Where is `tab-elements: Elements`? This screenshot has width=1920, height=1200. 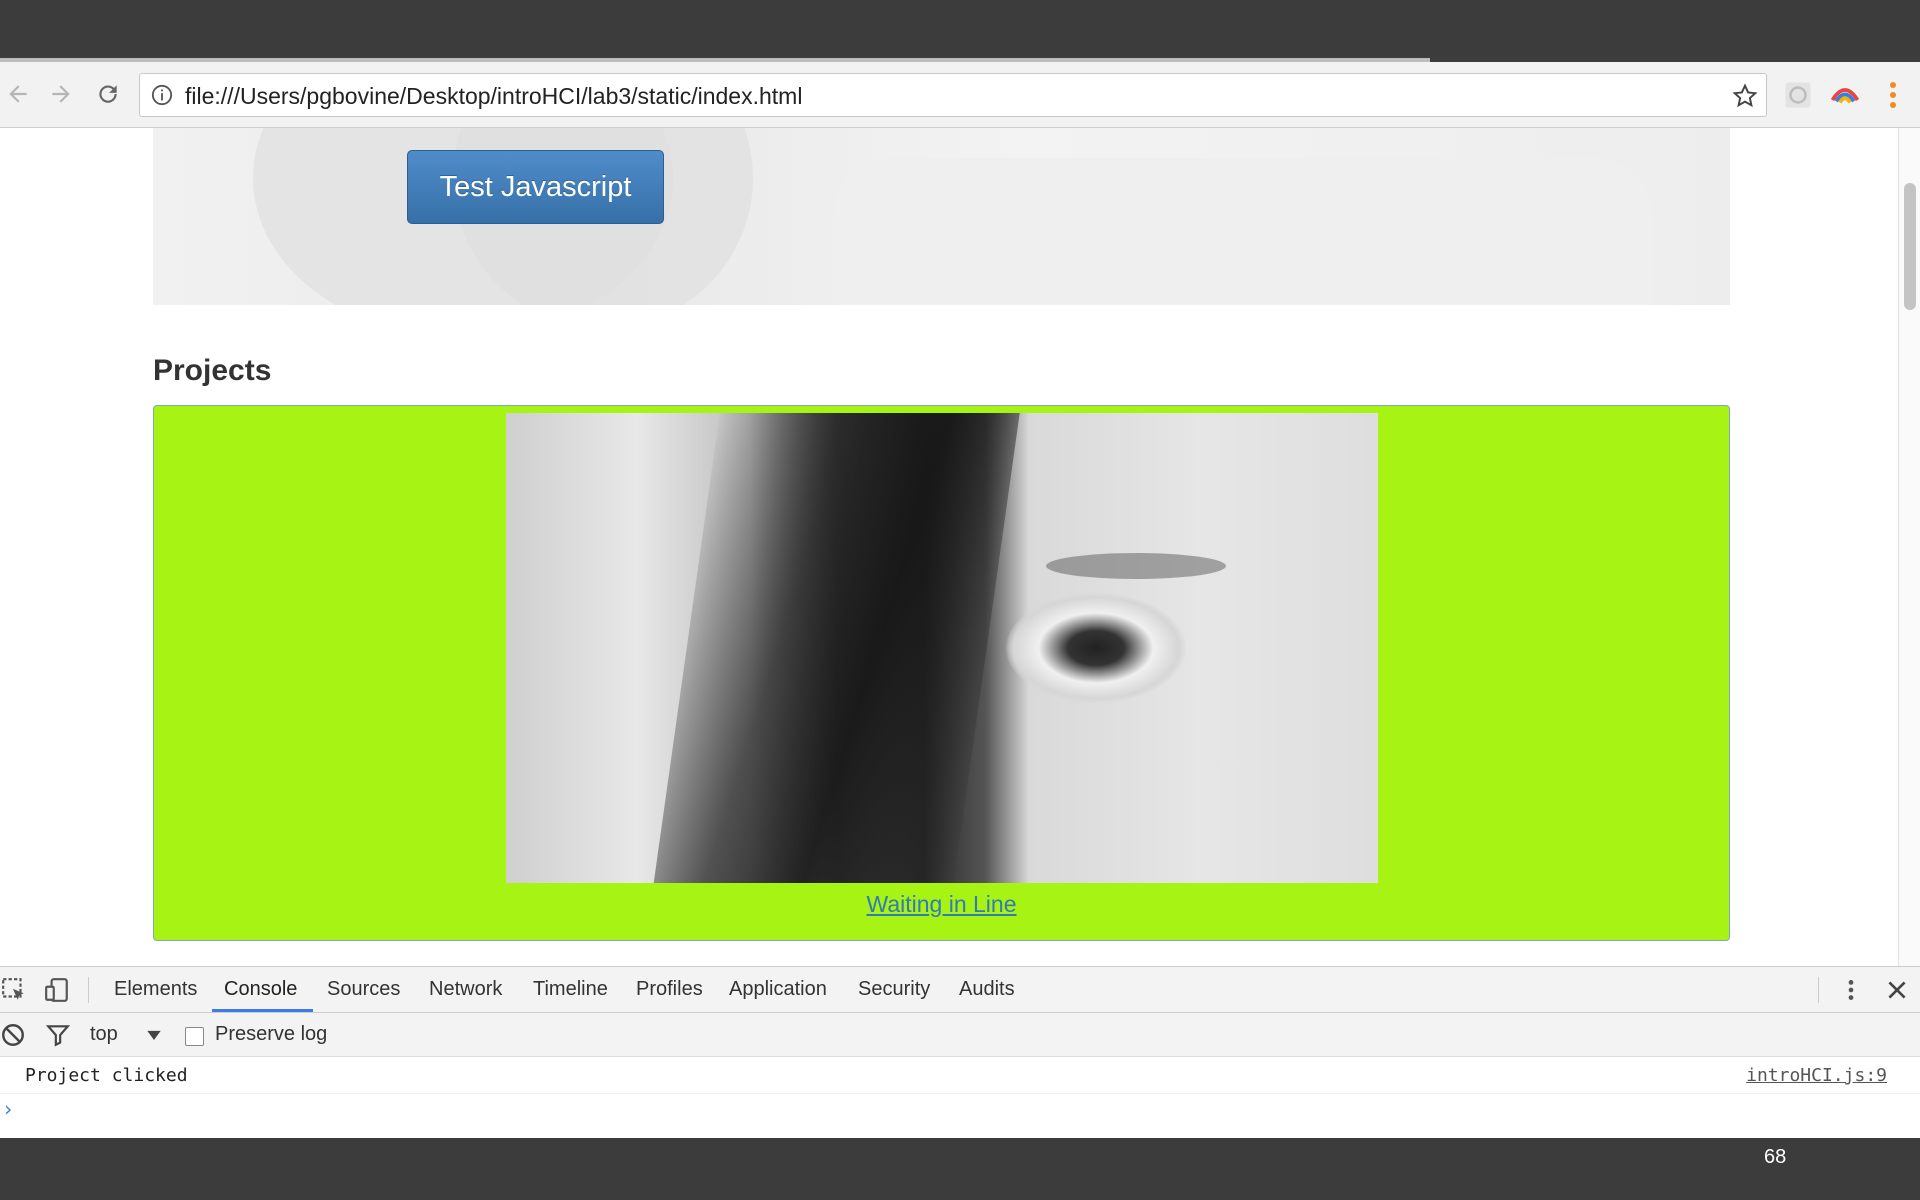
tab-elements: Elements is located at coordinates (155, 989).